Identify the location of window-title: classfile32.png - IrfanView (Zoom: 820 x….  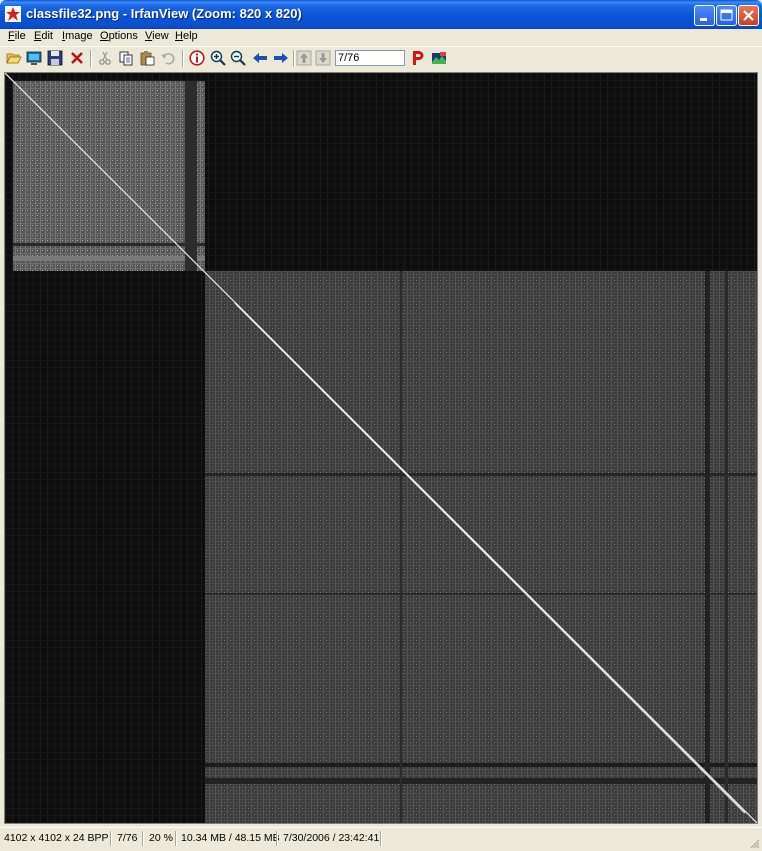
(164, 13).